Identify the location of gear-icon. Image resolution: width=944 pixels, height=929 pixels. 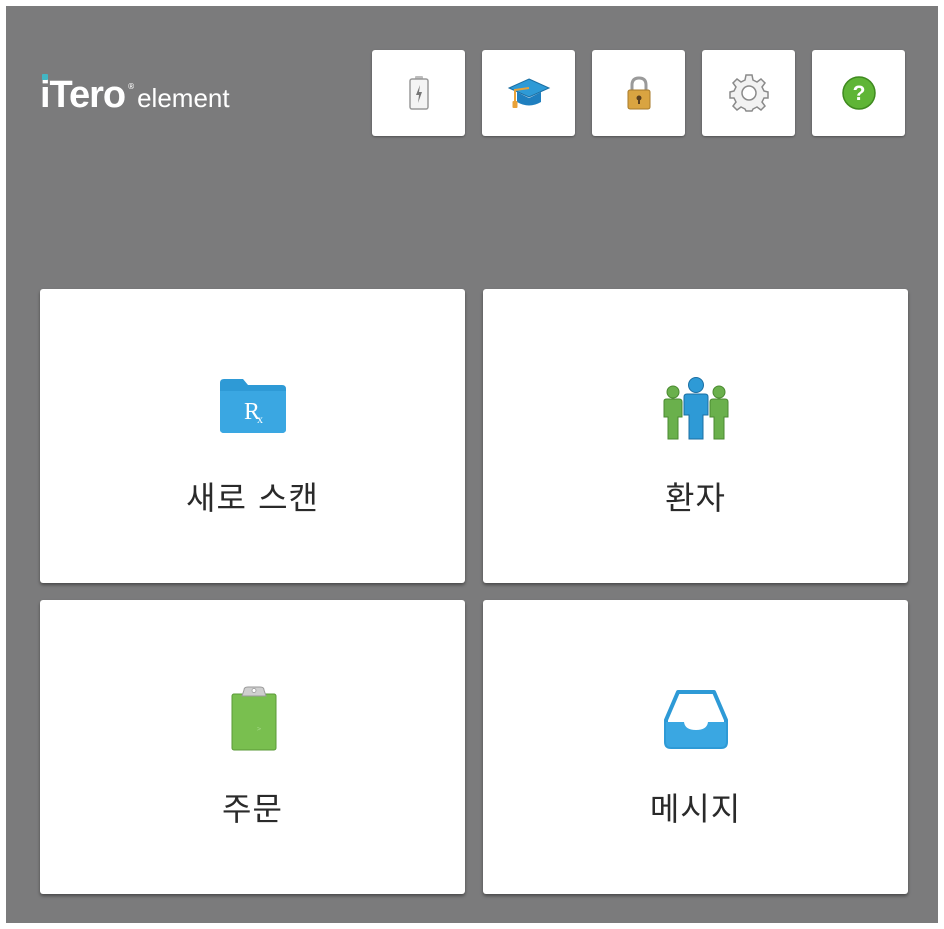
(748, 93).